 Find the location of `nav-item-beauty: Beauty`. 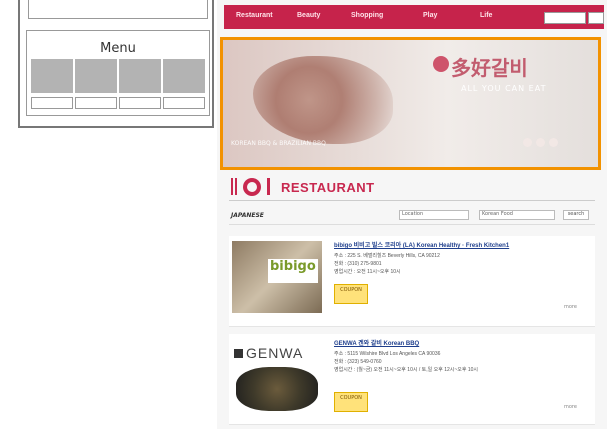

nav-item-beauty: Beauty is located at coordinates (308, 15).